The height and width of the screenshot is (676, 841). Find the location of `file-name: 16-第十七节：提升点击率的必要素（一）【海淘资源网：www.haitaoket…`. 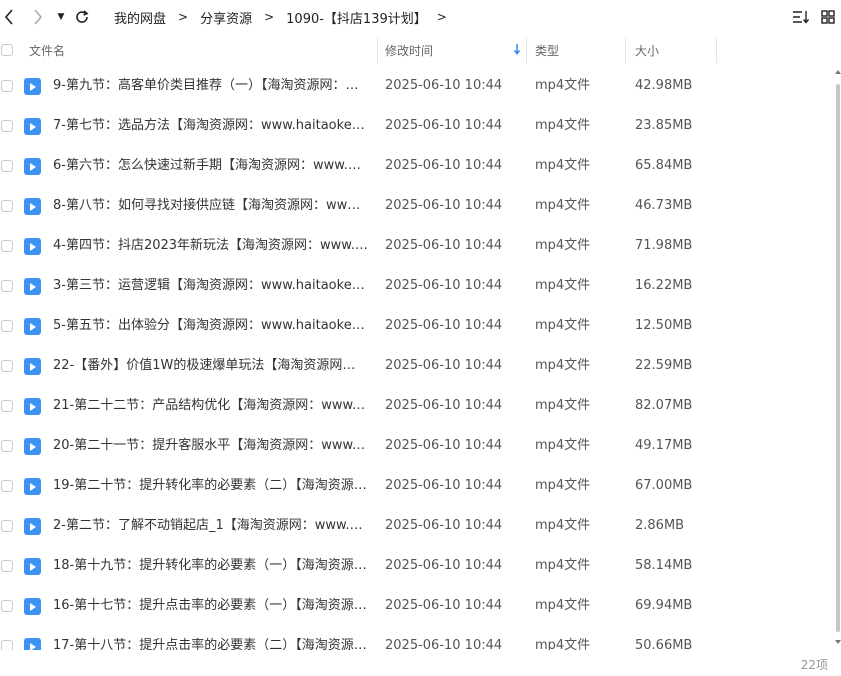

file-name: 16-第十七节：提升点击率的必要素（一）【海淘资源网：www.haitaoket… is located at coordinates (210, 606).